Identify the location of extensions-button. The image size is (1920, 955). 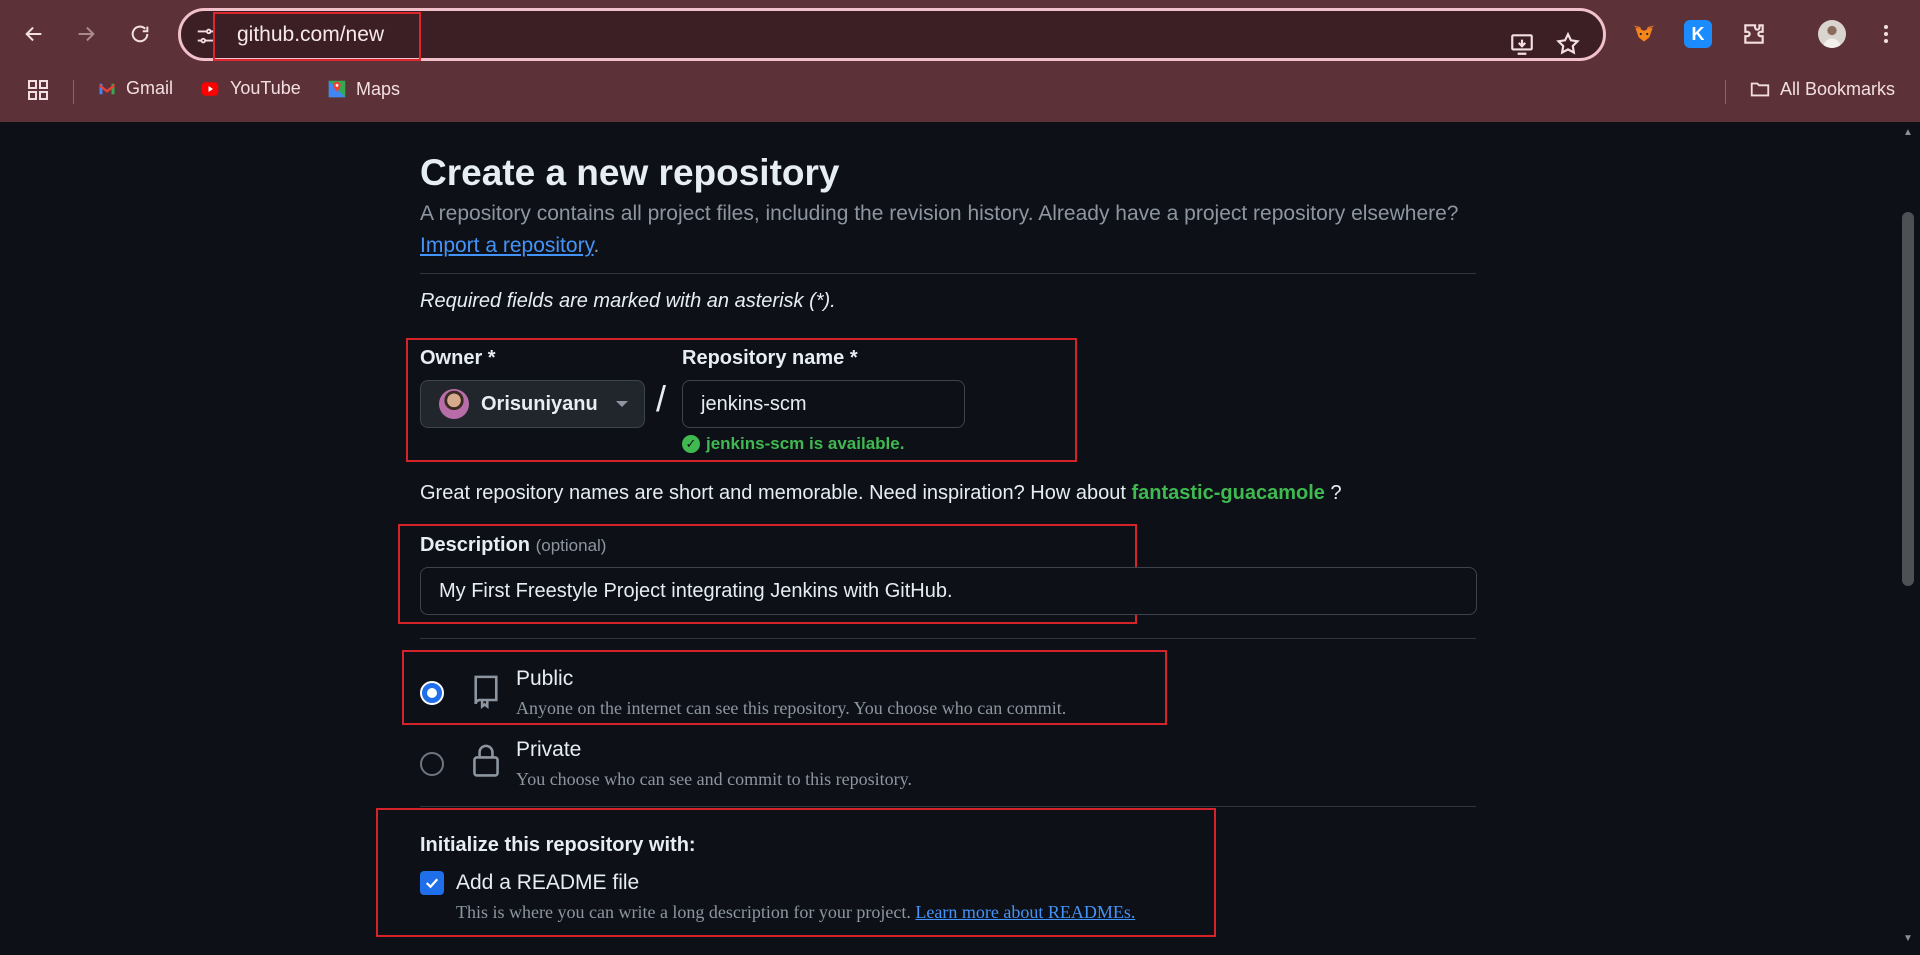
(1754, 34).